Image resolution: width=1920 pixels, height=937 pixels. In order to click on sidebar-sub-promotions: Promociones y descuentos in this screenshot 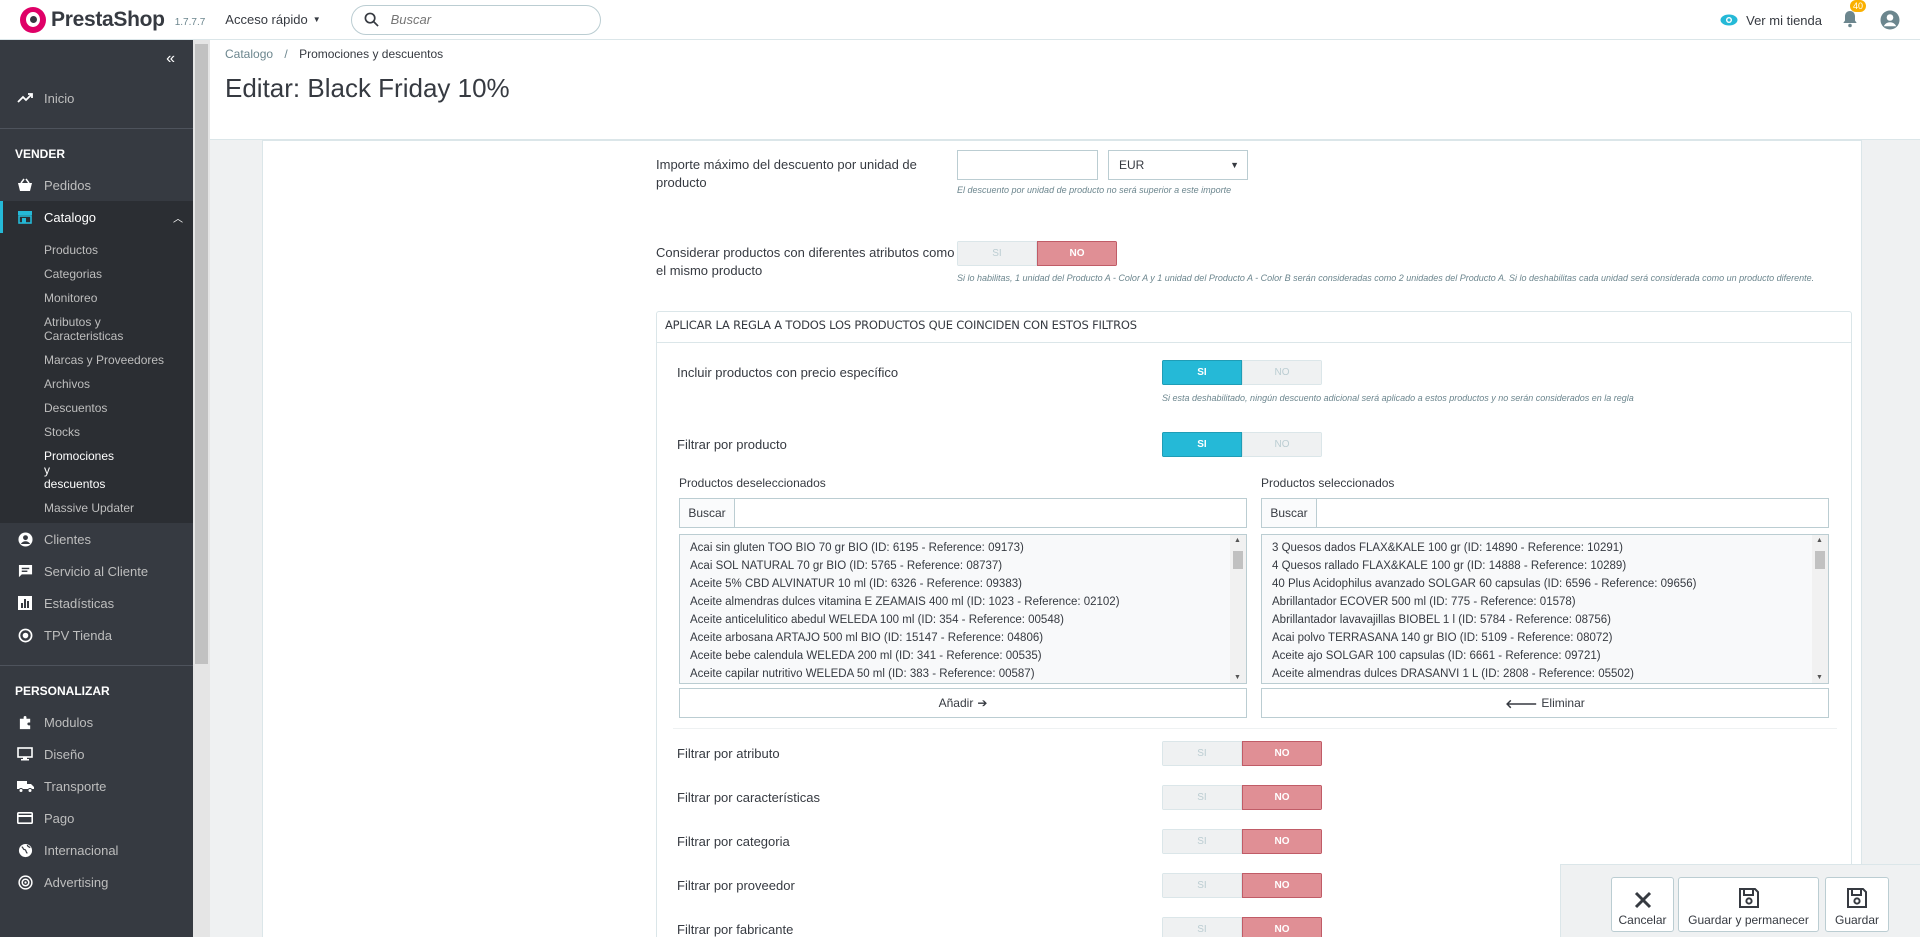, I will do `click(57, 470)`.